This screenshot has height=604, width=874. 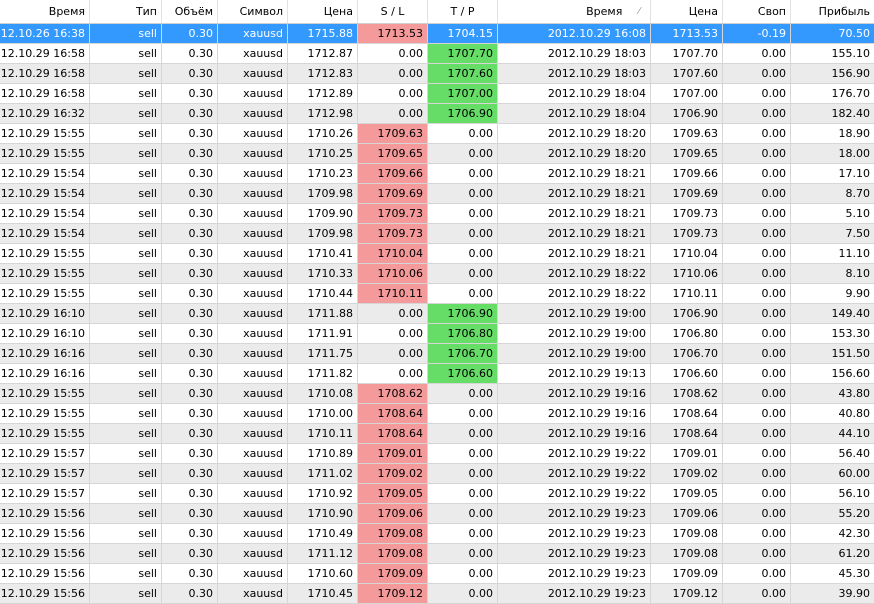 I want to click on cell-time: 2012.10.29 16:58, so click(x=45, y=73).